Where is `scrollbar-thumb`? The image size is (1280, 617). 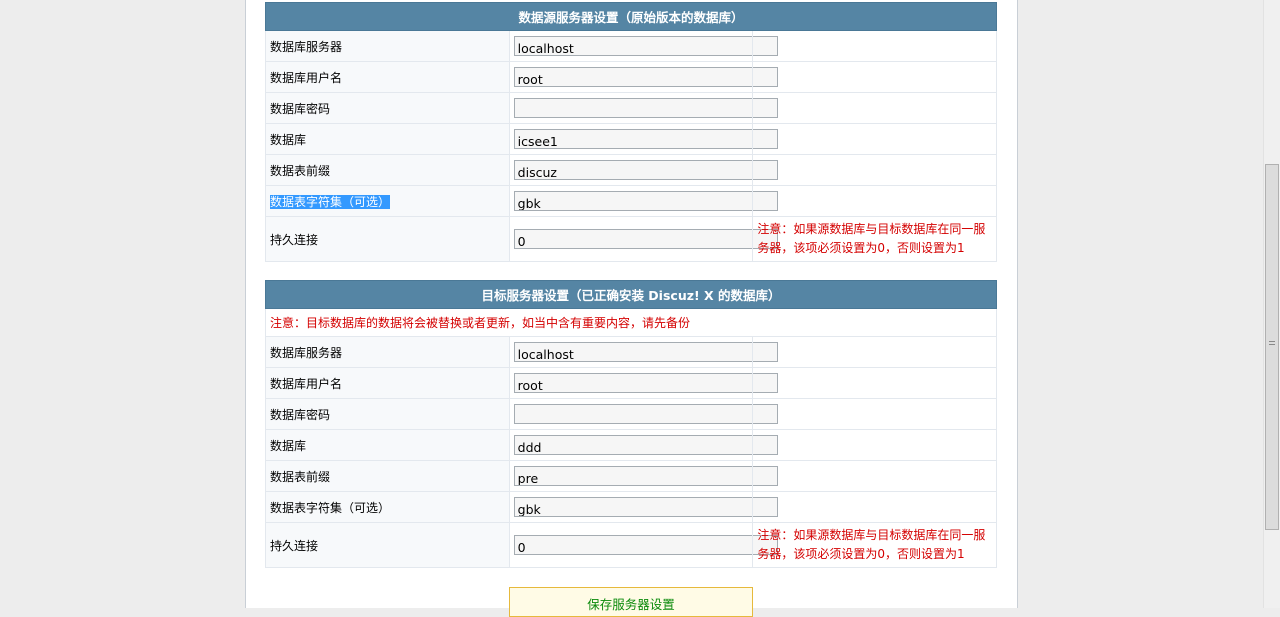 scrollbar-thumb is located at coordinates (1272, 347).